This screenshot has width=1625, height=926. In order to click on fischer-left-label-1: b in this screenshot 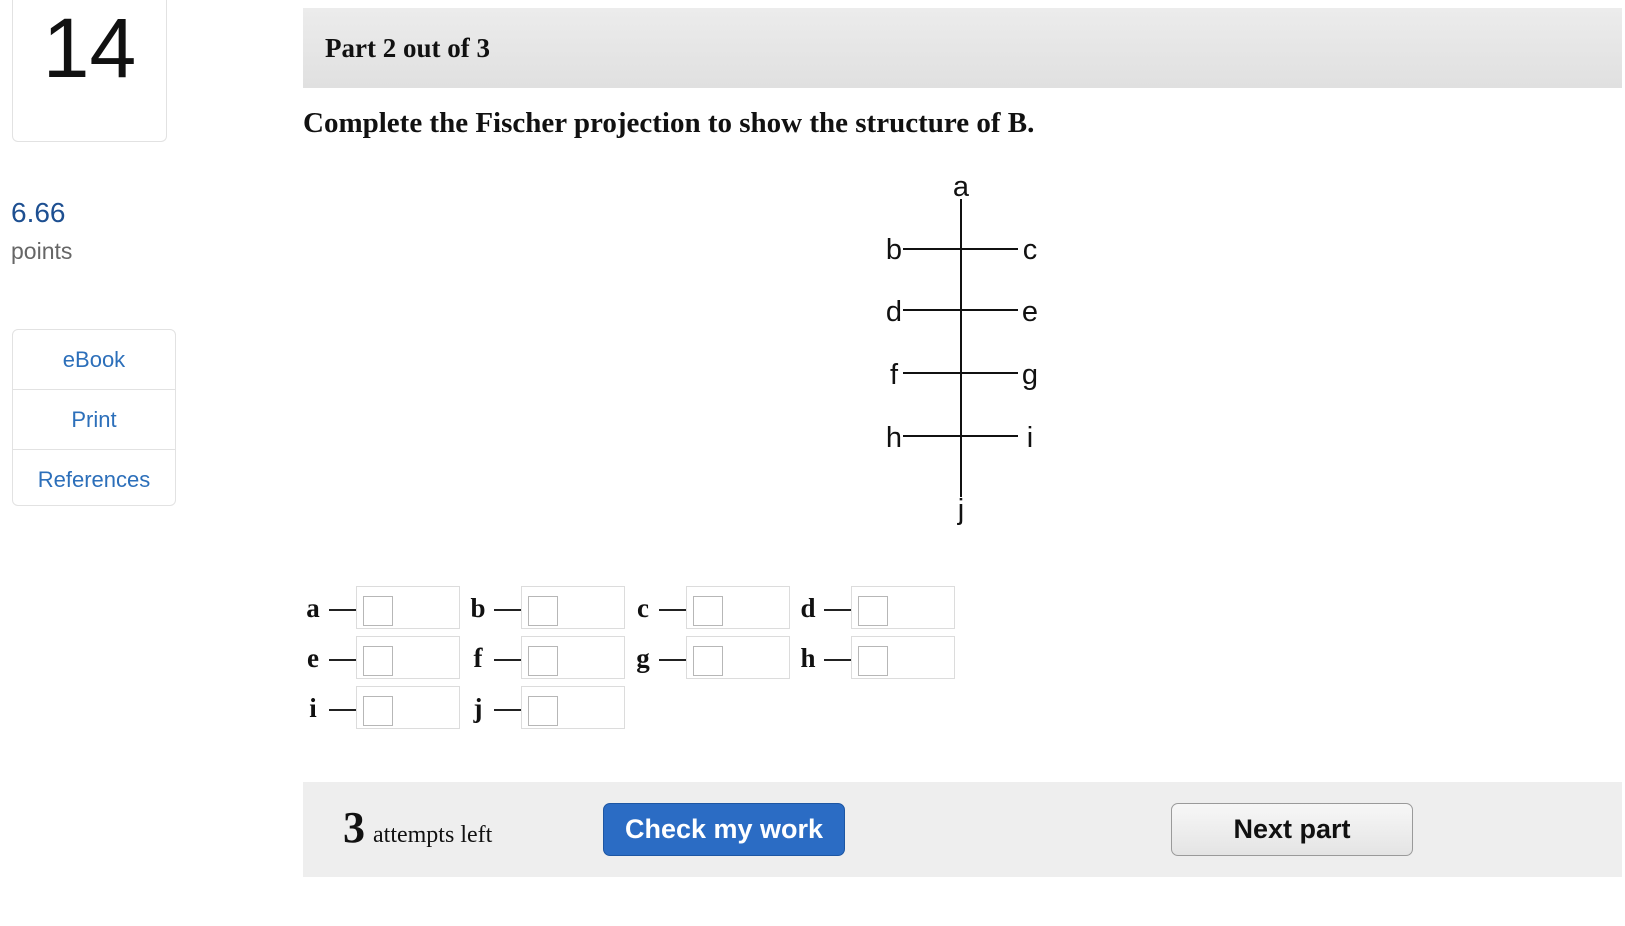, I will do `click(894, 250)`.